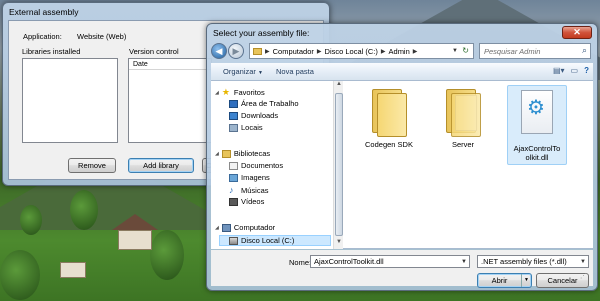  Describe the element at coordinates (268, 240) in the screenshot. I see `nav-local-disk-label: Disco Local (C:)` at that location.